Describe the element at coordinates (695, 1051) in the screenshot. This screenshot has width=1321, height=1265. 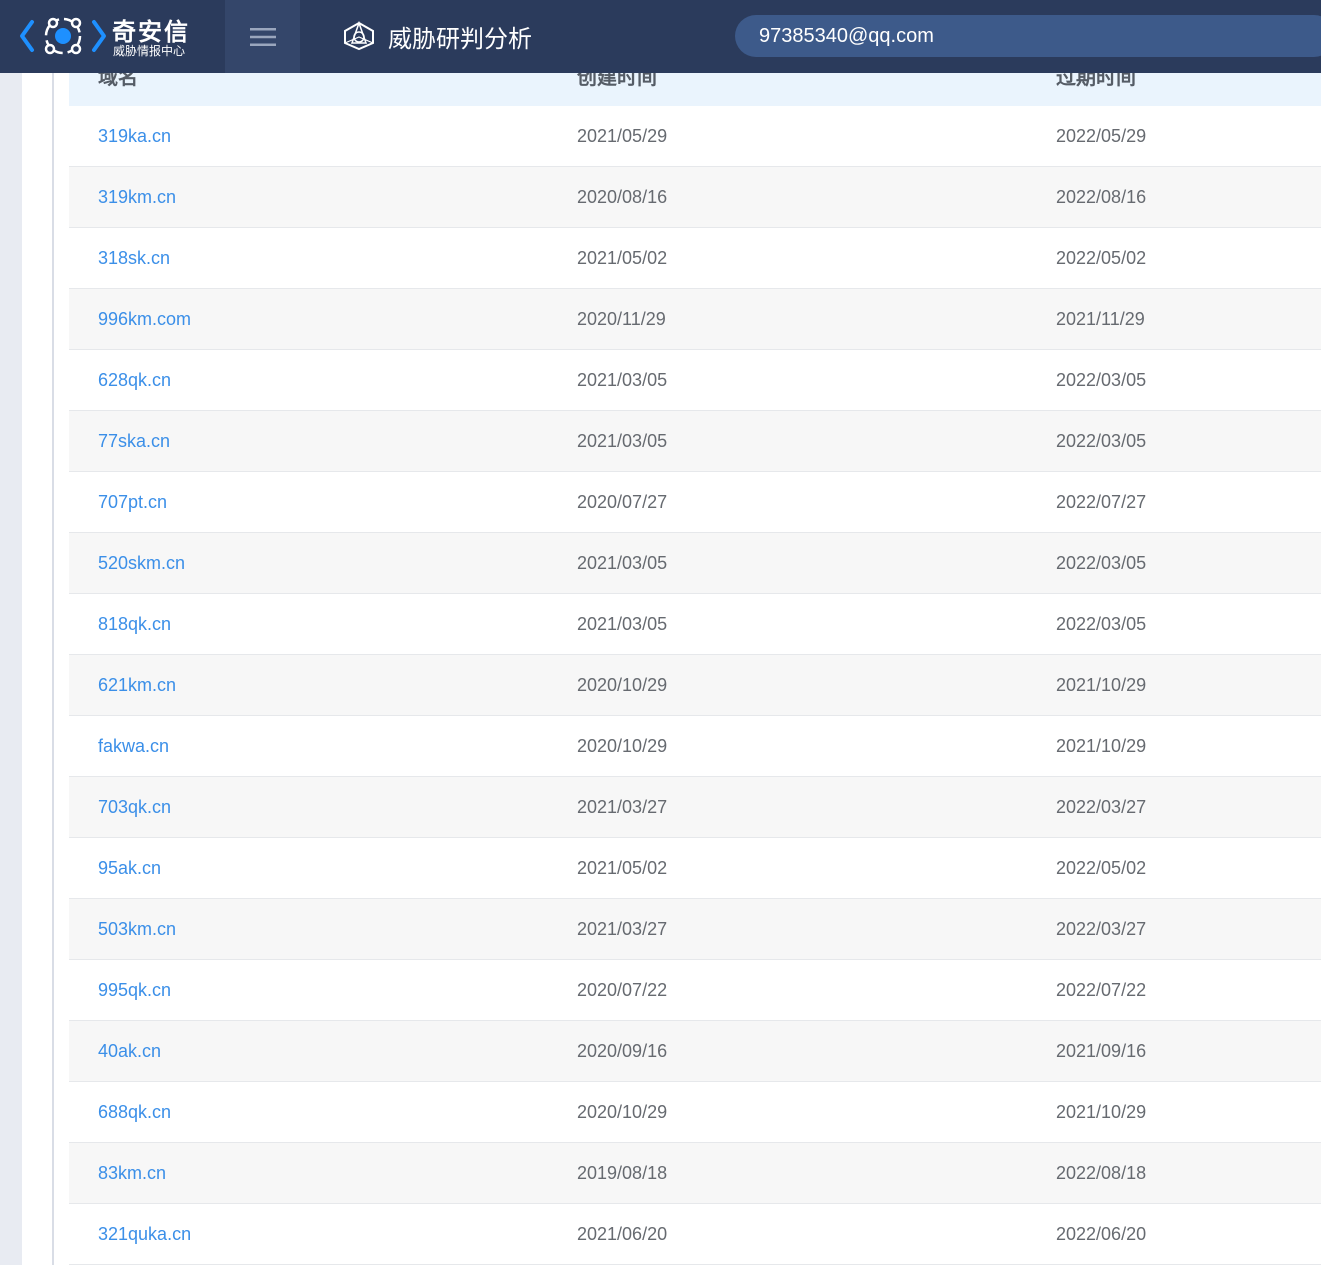
I see `table-row: 40ak.cn 2020/09/16 2021/09/16` at that location.